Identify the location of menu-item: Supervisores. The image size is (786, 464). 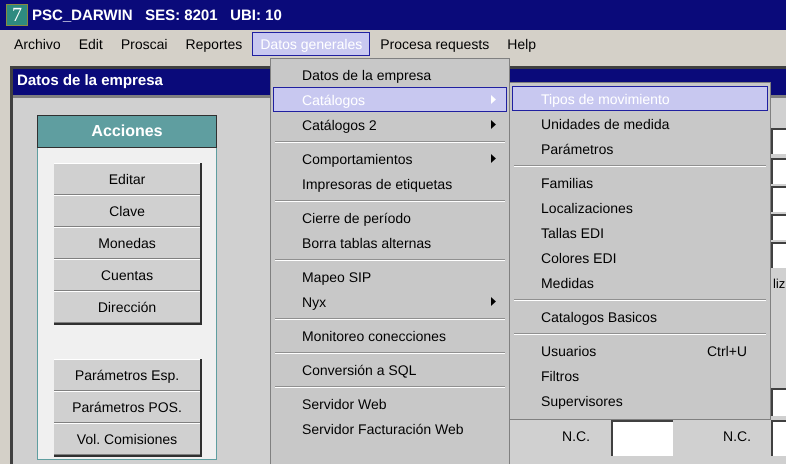
(640, 400).